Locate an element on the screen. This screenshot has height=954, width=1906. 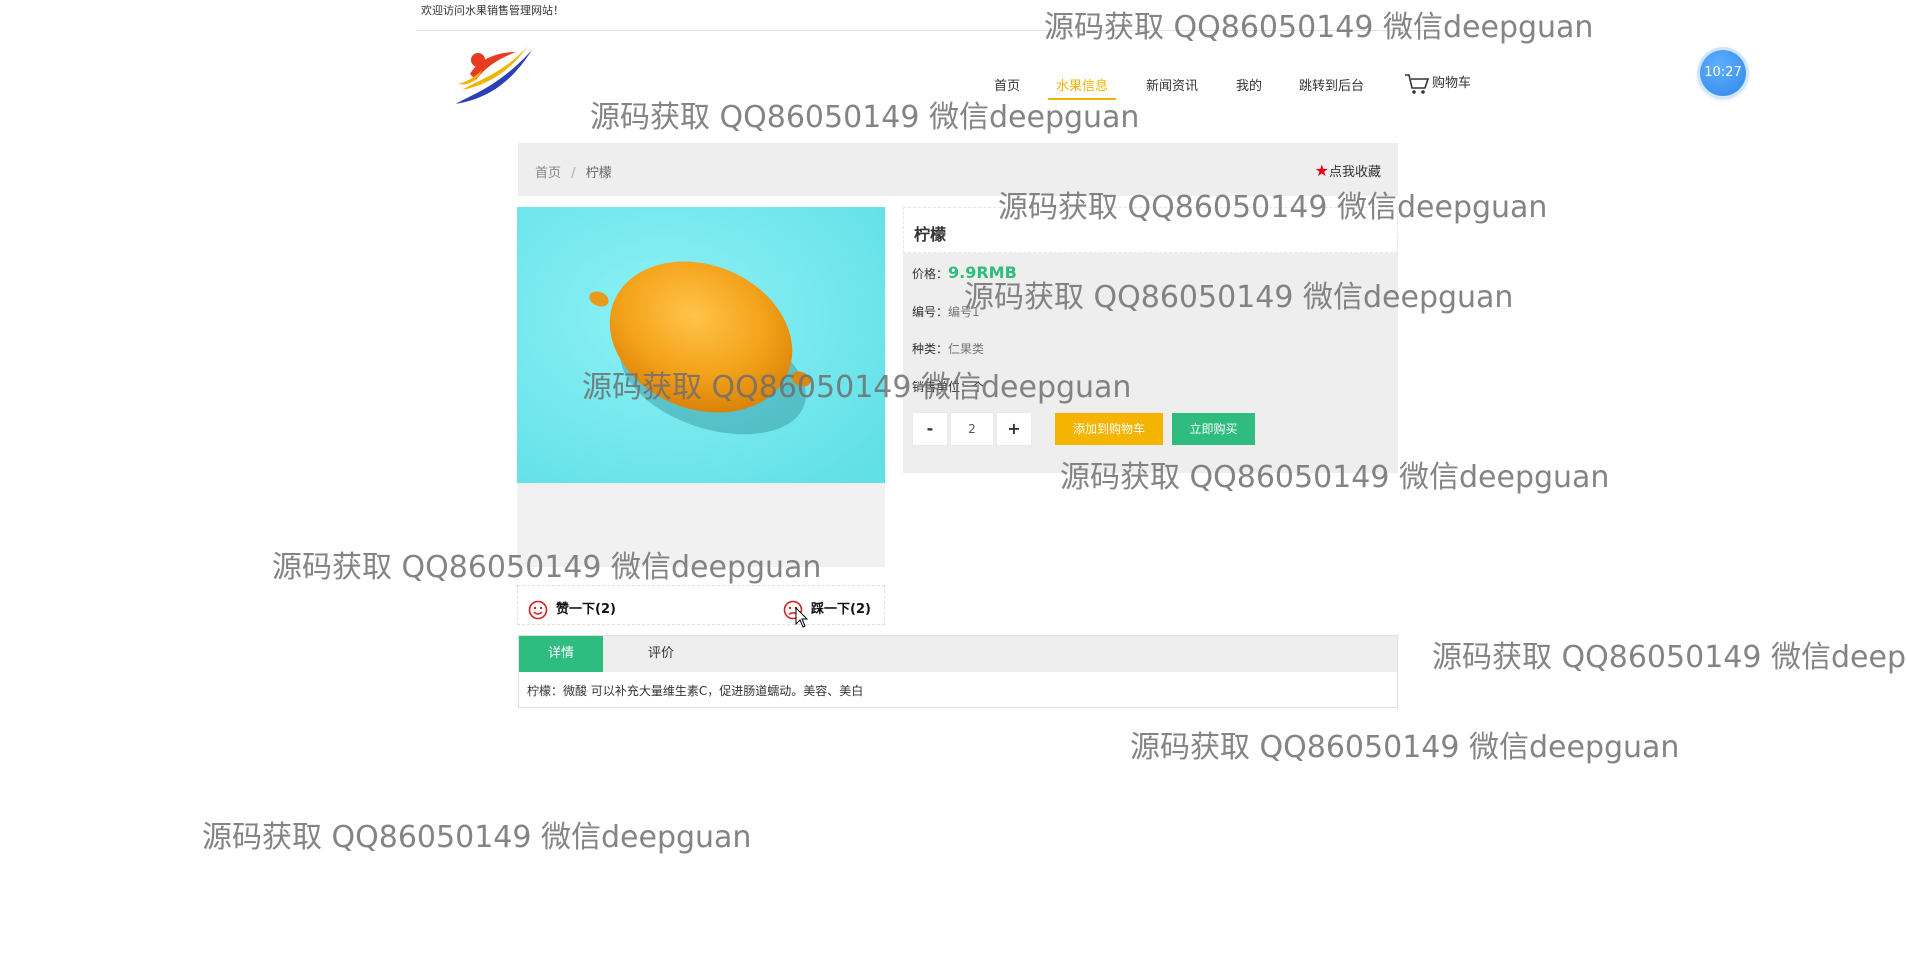
quantity-increase-button: + is located at coordinates (1014, 429).